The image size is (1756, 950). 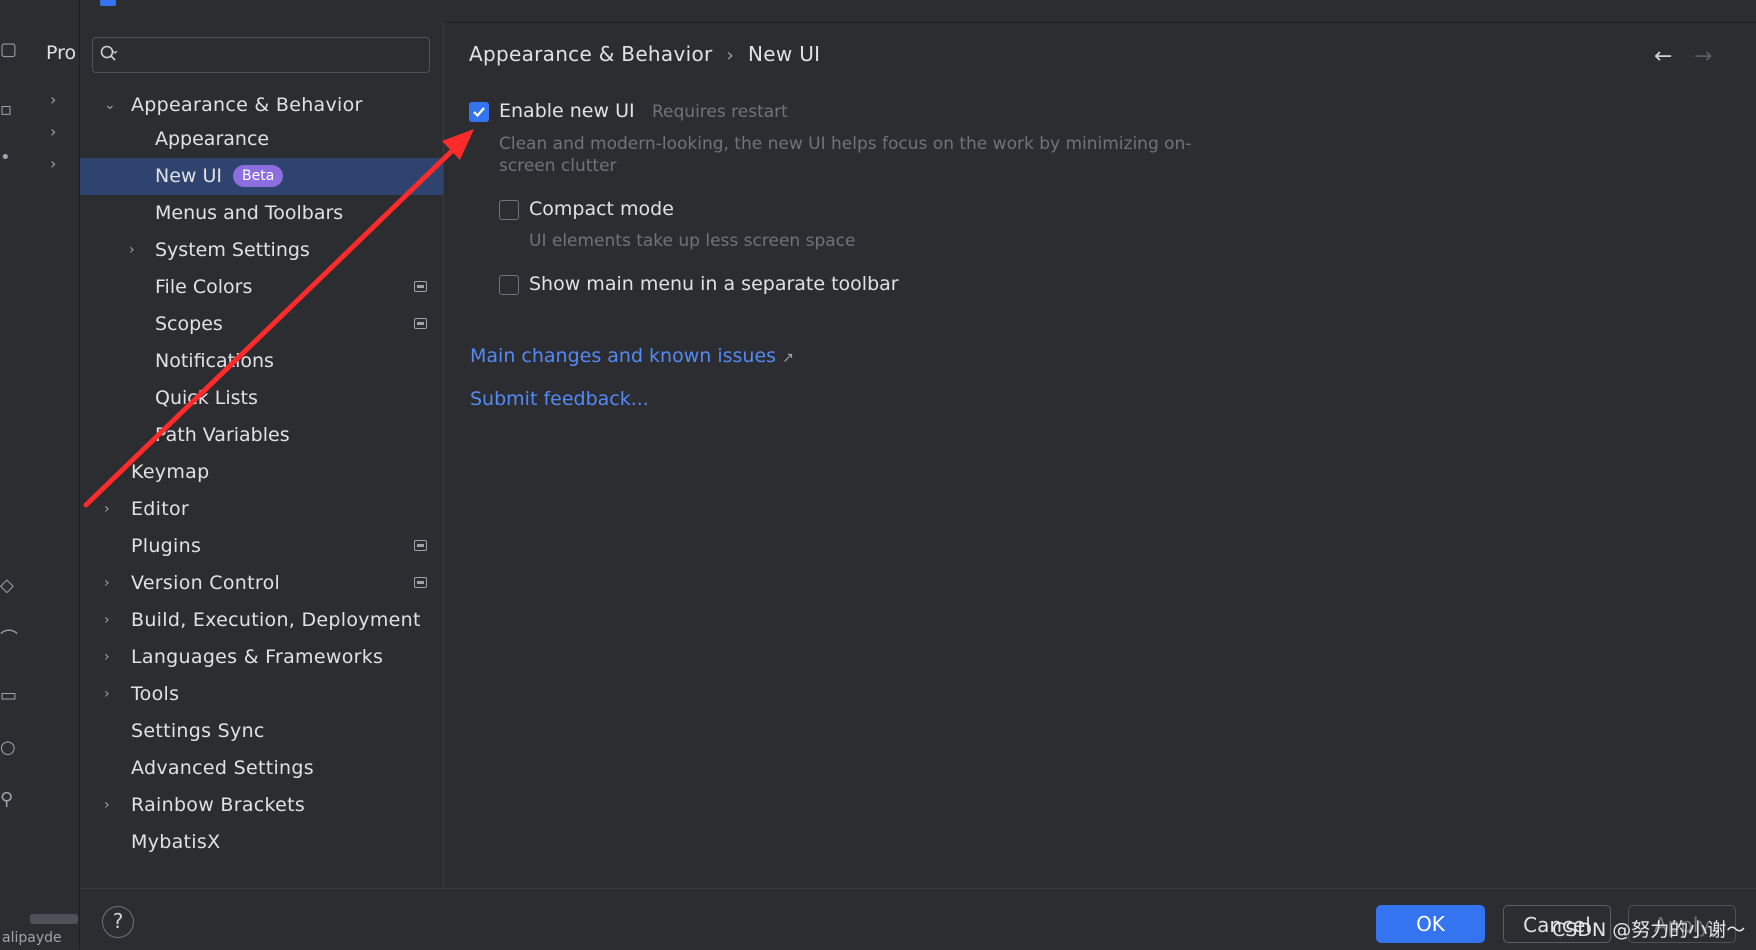 What do you see at coordinates (155, 694) in the screenshot?
I see `nav-item-label: Tools` at bounding box center [155, 694].